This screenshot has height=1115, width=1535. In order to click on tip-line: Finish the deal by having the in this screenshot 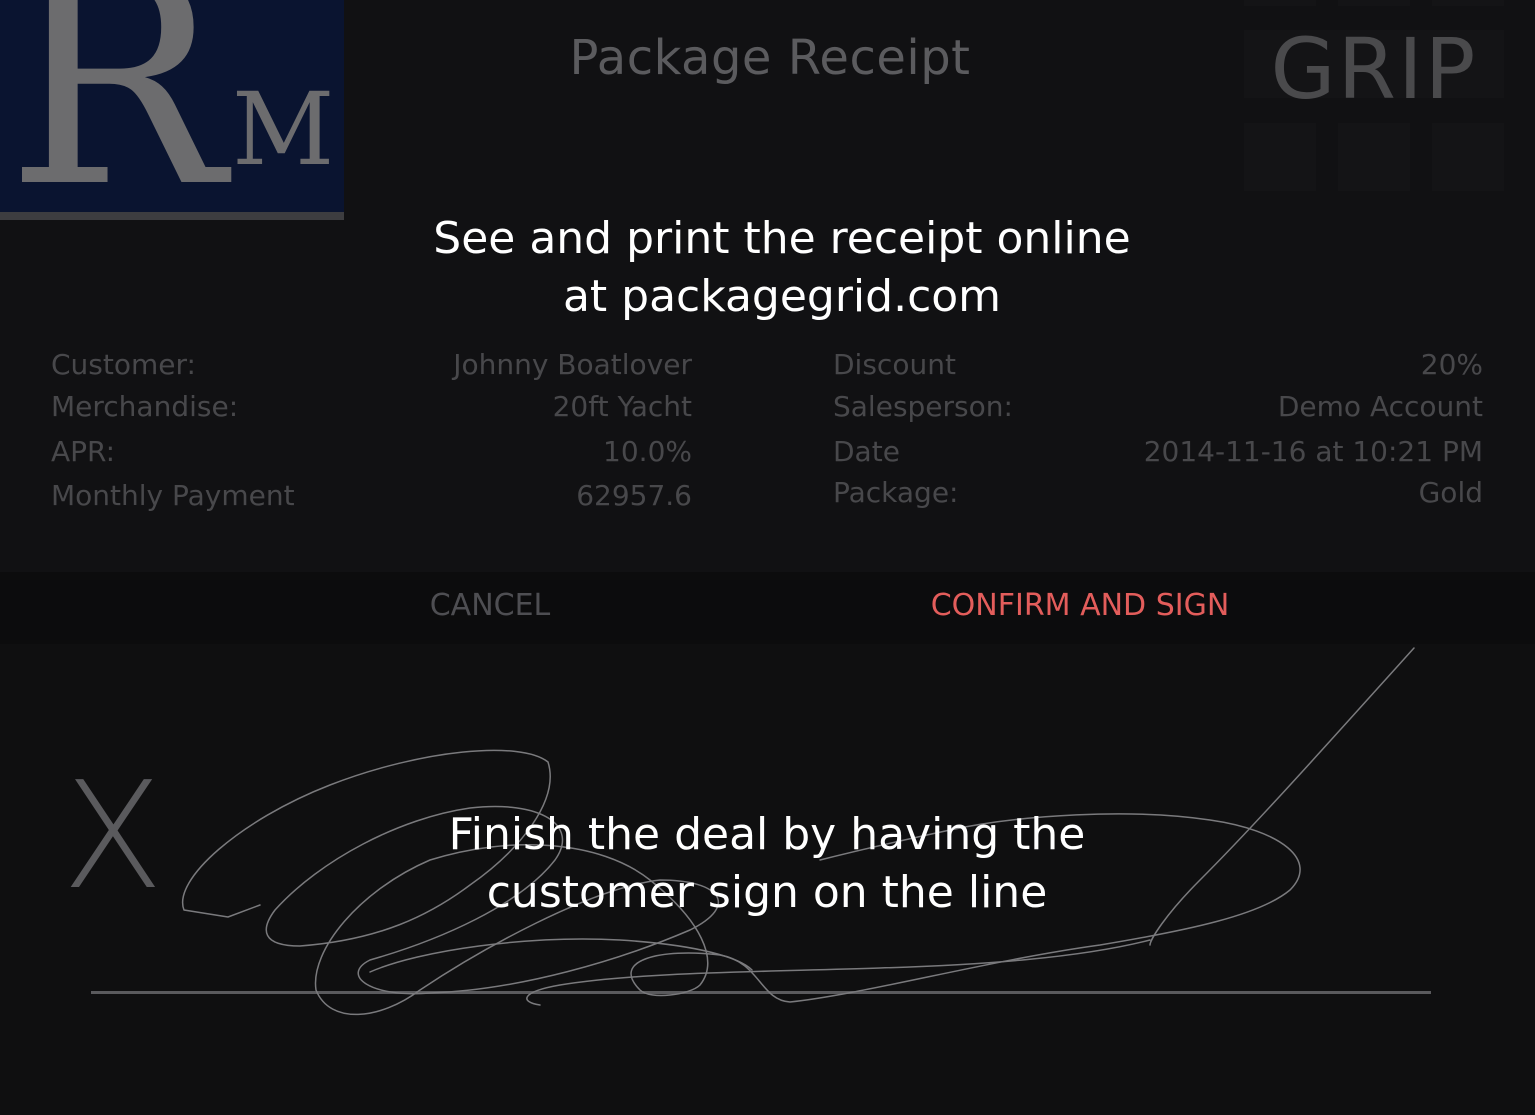, I will do `click(767, 834)`.